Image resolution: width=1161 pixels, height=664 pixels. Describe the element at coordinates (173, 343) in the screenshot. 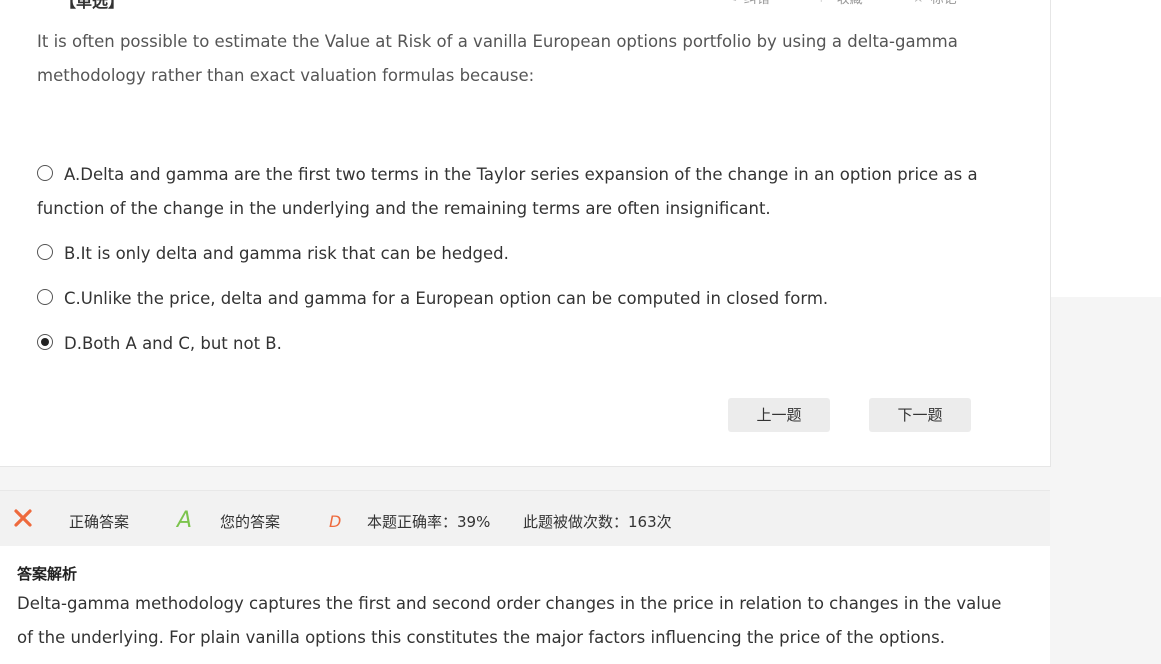

I see `option-d-label: D.Both A and C, but not B.` at that location.